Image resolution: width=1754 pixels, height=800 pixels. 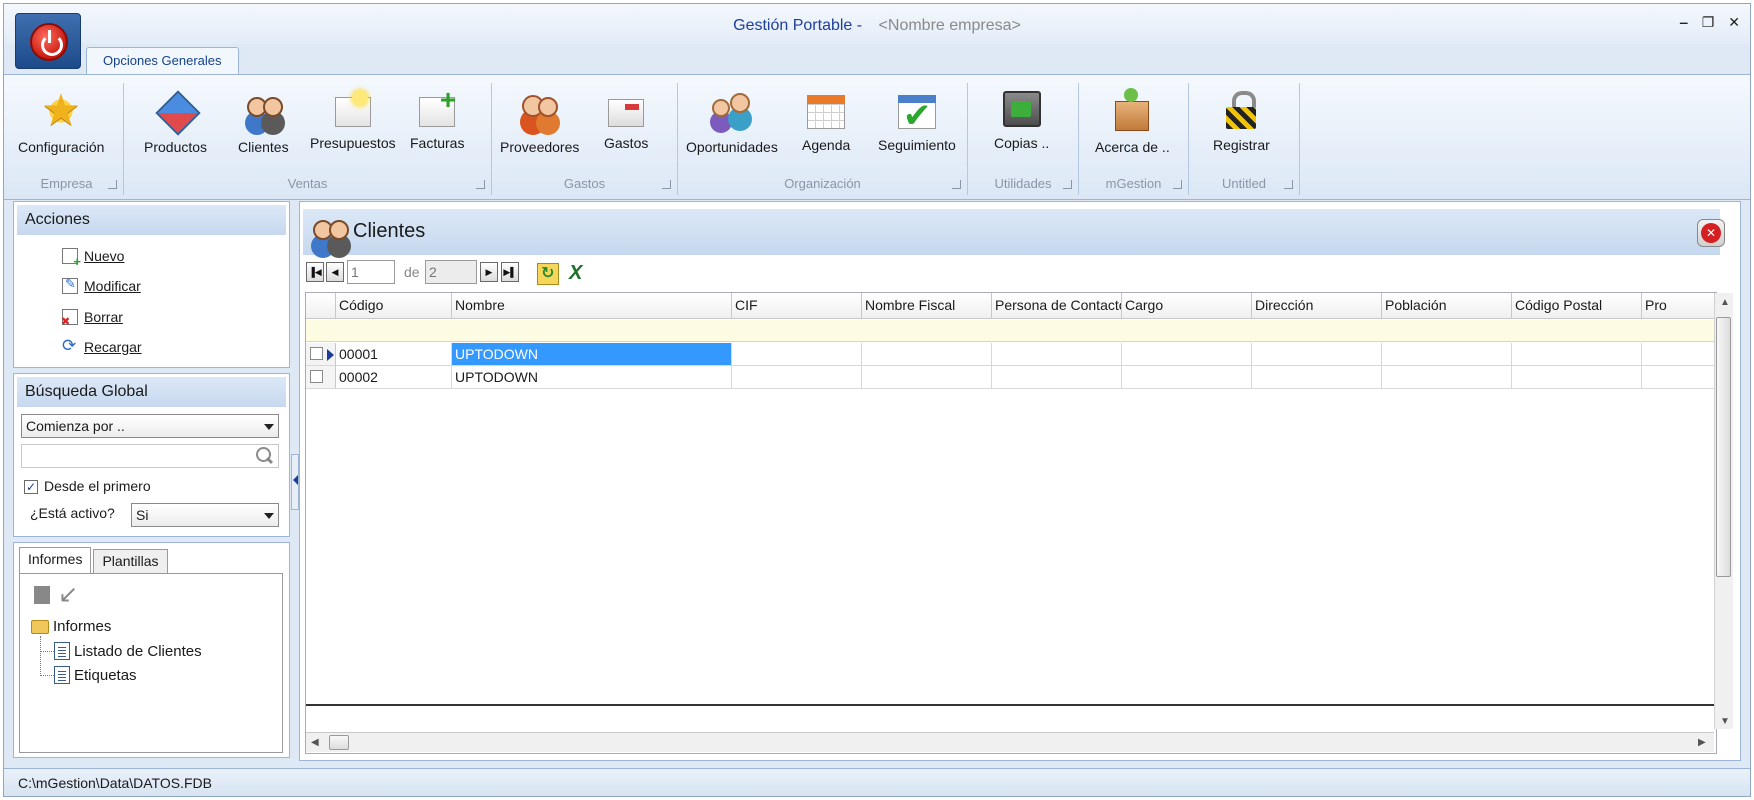 What do you see at coordinates (1021, 121) in the screenshot?
I see `copias-button: Copias ..` at bounding box center [1021, 121].